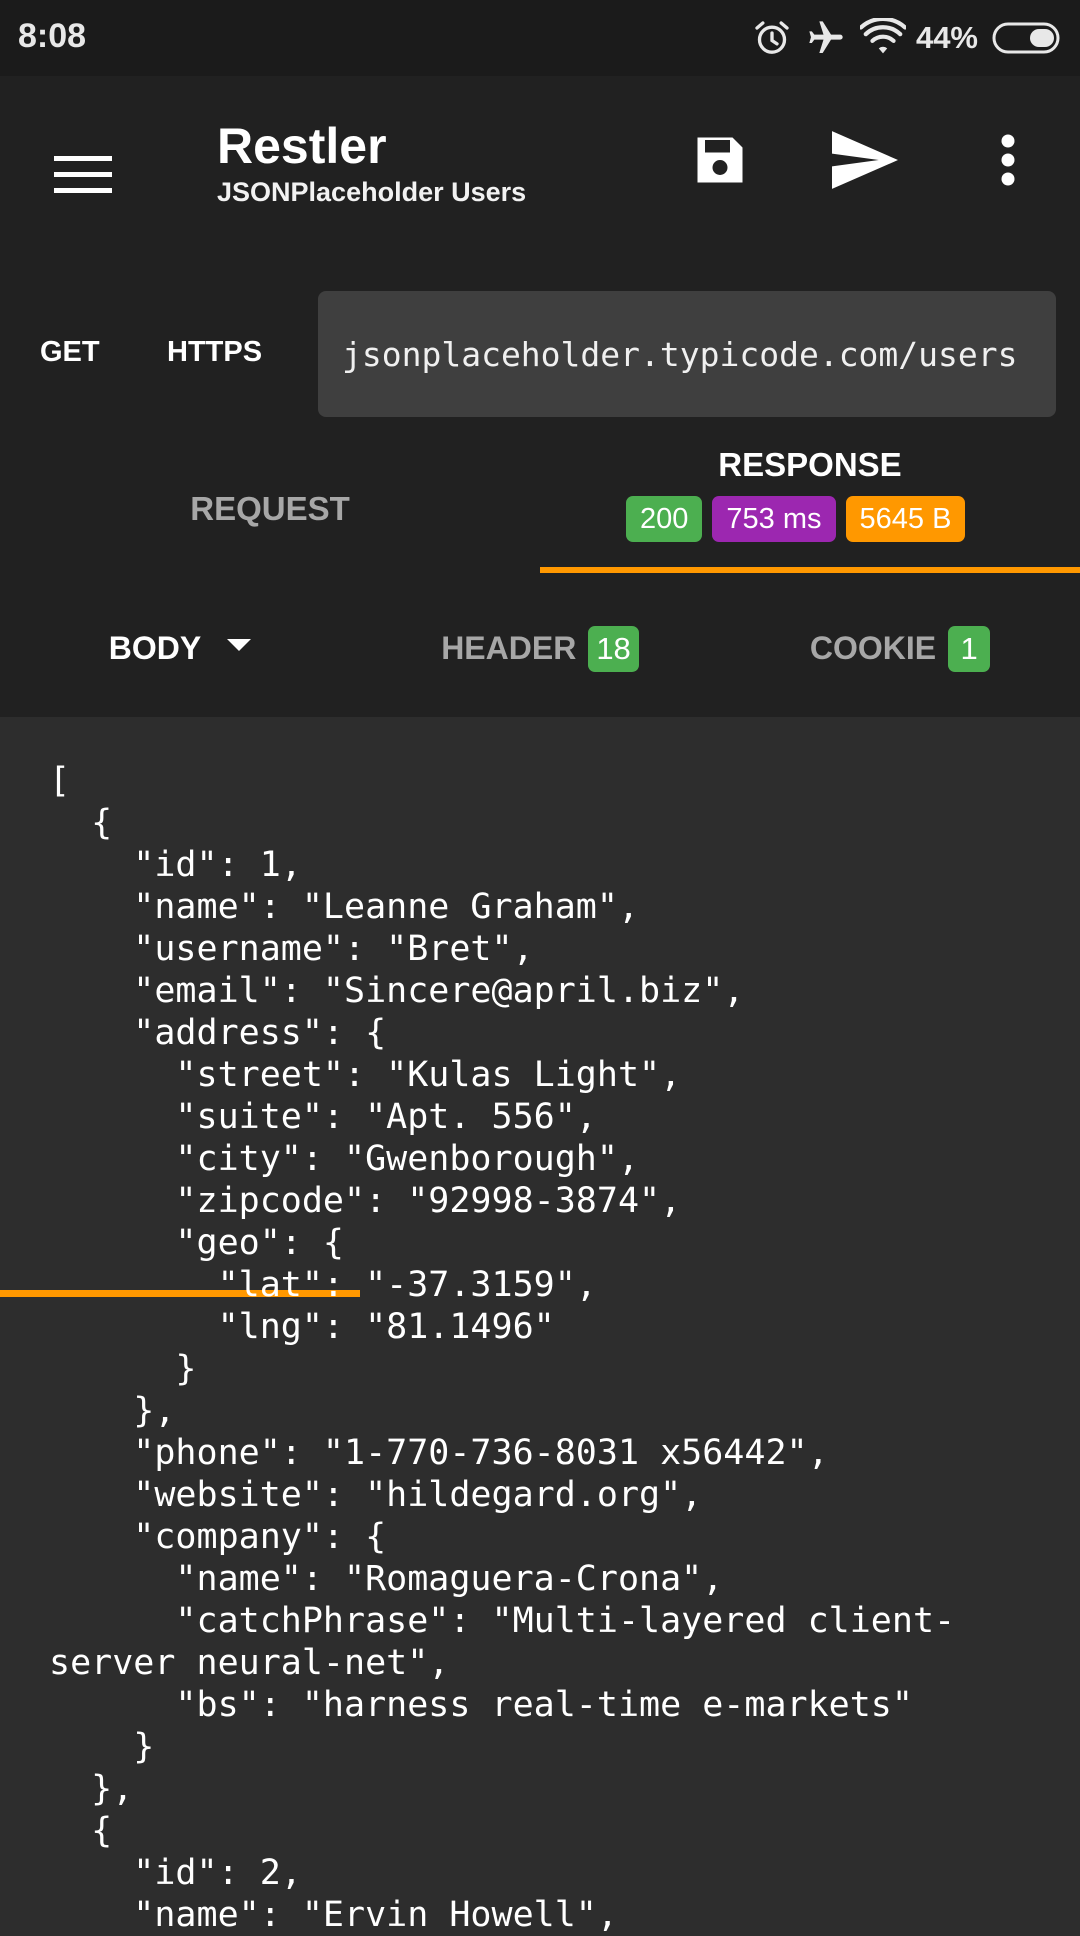 This screenshot has height=1936, width=1080. Describe the element at coordinates (810, 464) in the screenshot. I see `tab-response-label: RESPONSE` at that location.